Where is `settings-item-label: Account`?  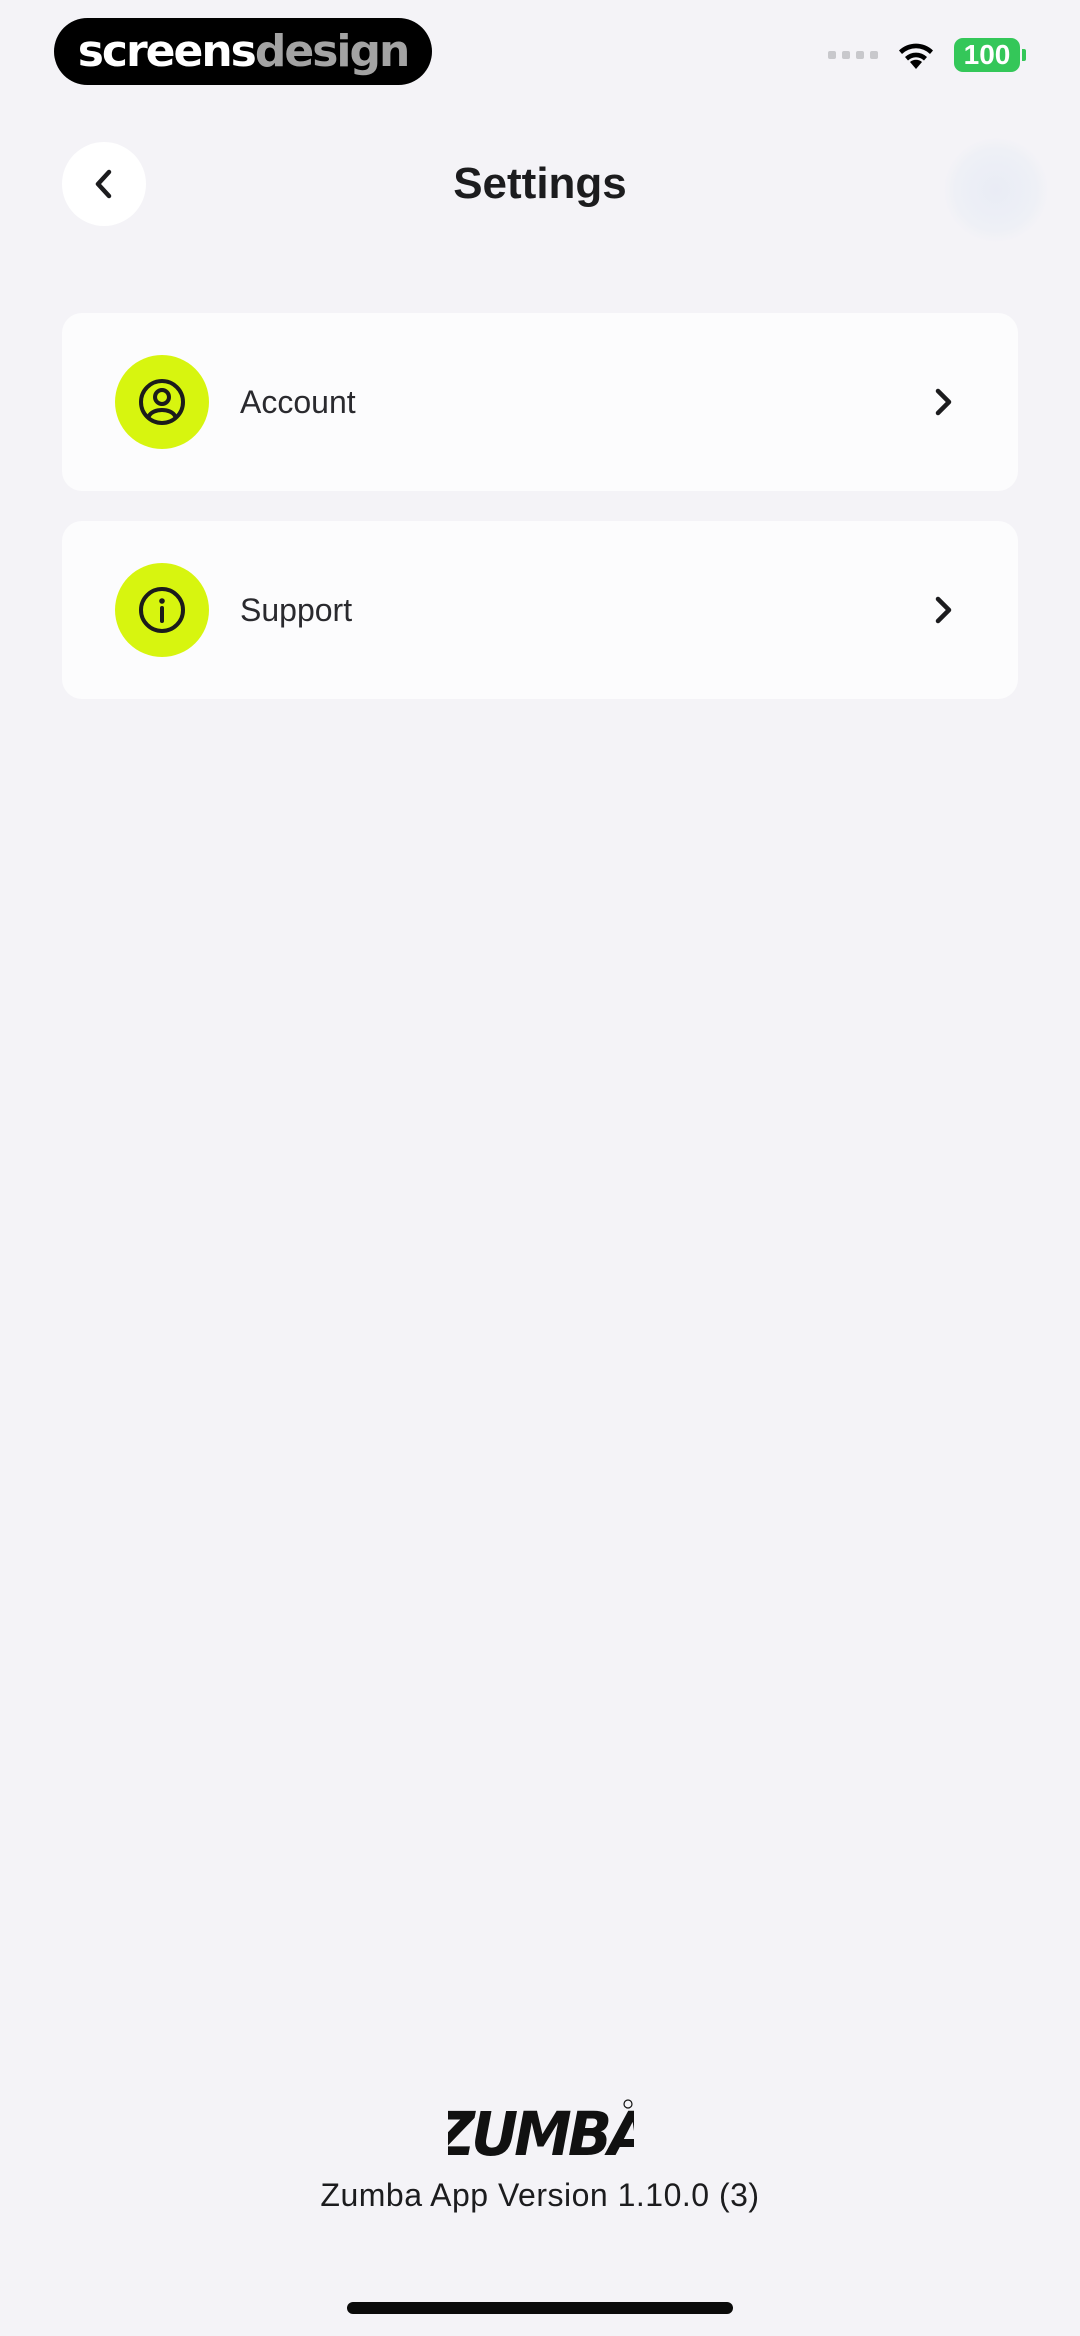 settings-item-label: Account is located at coordinates (298, 401).